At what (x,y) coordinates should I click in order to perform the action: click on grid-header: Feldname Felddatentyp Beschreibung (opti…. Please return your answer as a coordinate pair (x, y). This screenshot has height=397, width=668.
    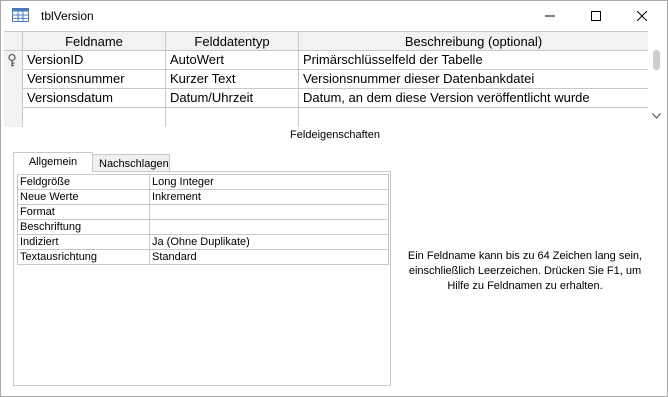
    Looking at the image, I should click on (326, 41).